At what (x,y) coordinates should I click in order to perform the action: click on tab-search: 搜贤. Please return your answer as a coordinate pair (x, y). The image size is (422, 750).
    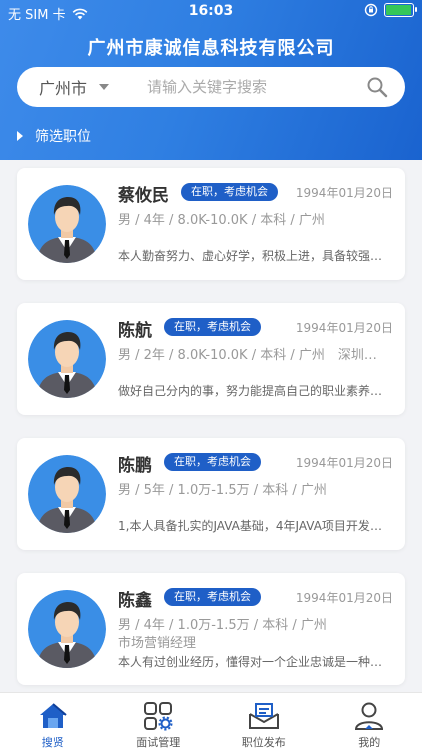
    Looking at the image, I should click on (53, 721).